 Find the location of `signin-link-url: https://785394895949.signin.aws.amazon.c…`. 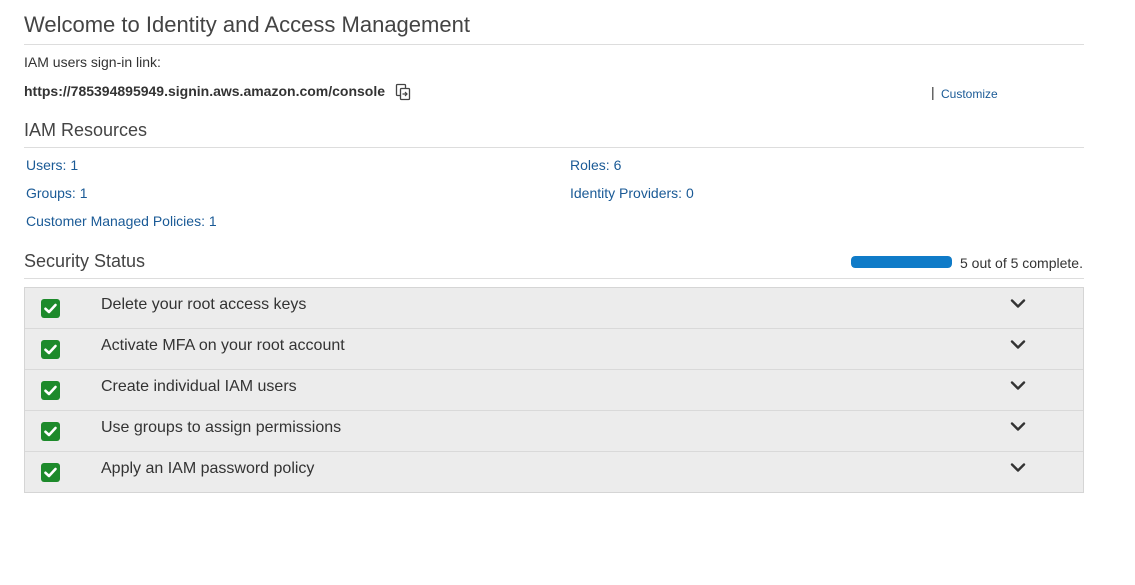

signin-link-url: https://785394895949.signin.aws.amazon.c… is located at coordinates (204, 91).